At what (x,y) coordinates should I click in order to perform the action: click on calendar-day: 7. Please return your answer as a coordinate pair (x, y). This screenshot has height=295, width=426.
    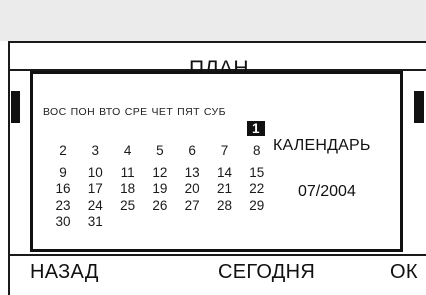
    Looking at the image, I should click on (225, 151).